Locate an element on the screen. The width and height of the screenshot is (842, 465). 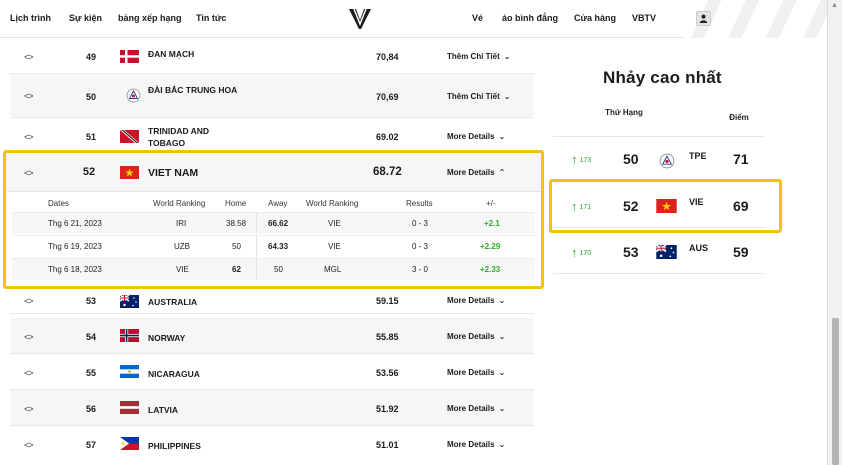
row-country: PHILIPPINES is located at coordinates (174, 446).